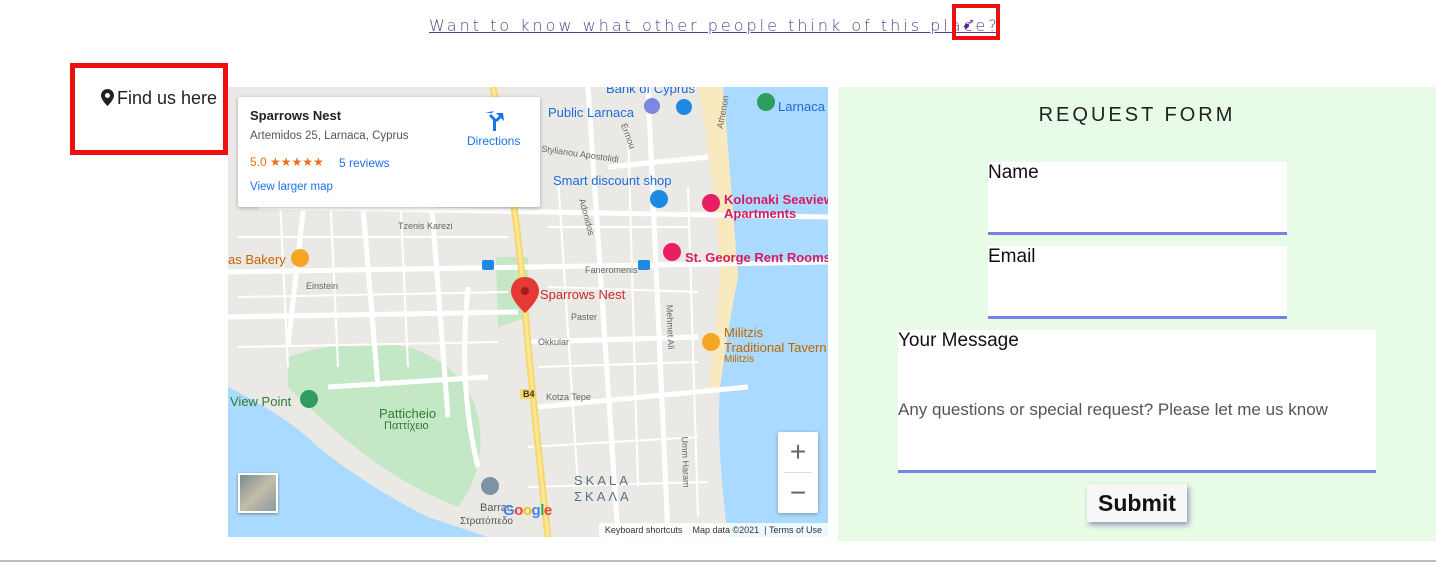 The height and width of the screenshot is (562, 1436). I want to click on map-label-larnaca: Larnaca, so click(801, 106).